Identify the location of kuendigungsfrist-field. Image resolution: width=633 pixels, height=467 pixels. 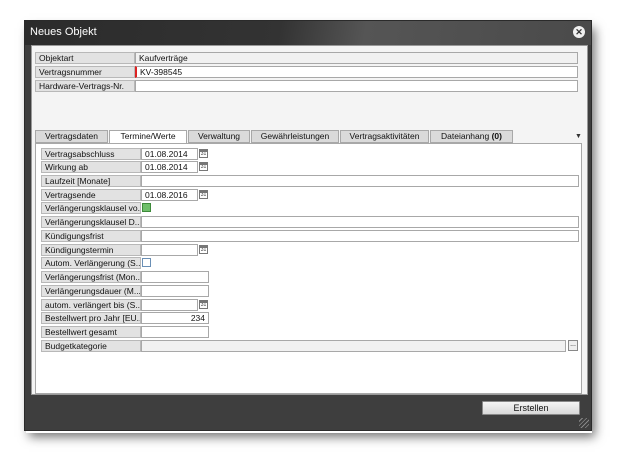
(360, 236).